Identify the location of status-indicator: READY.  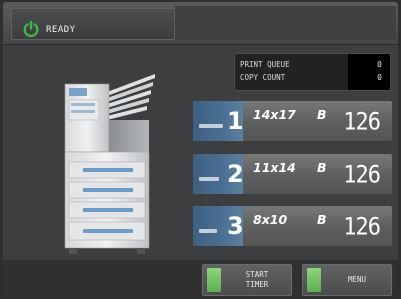
(93, 24).